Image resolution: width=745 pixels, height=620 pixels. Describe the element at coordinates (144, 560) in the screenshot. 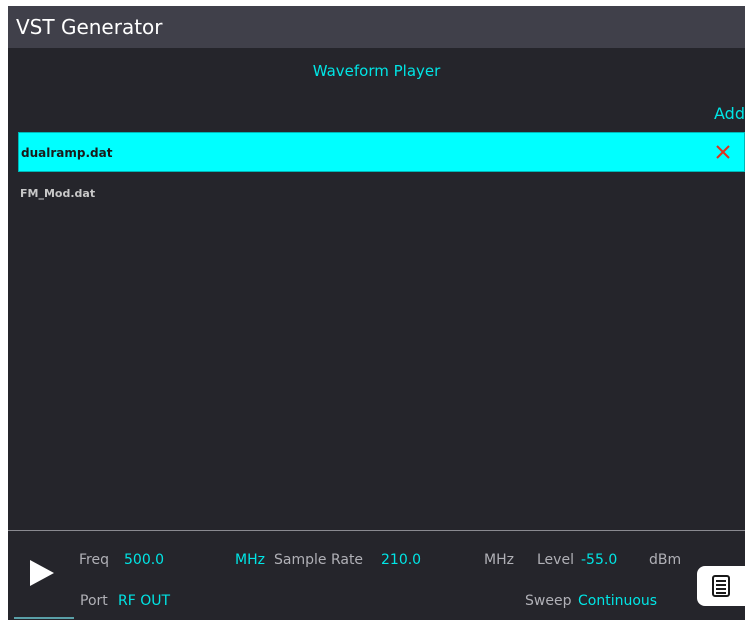

I see `freq-value: 500.0` at that location.